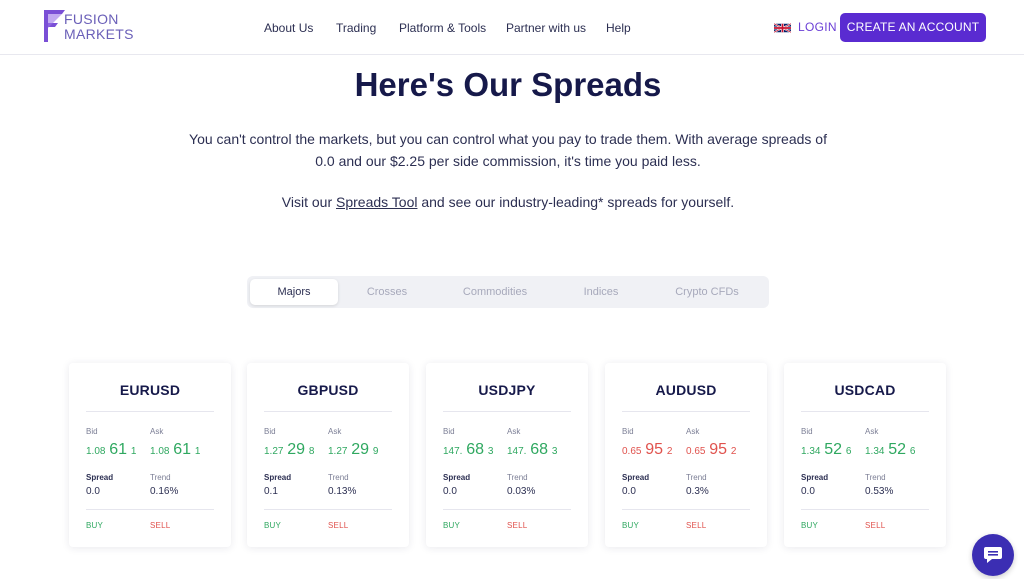 The height and width of the screenshot is (579, 1024). Describe the element at coordinates (342, 491) in the screenshot. I see `trend-value: 0.13%` at that location.